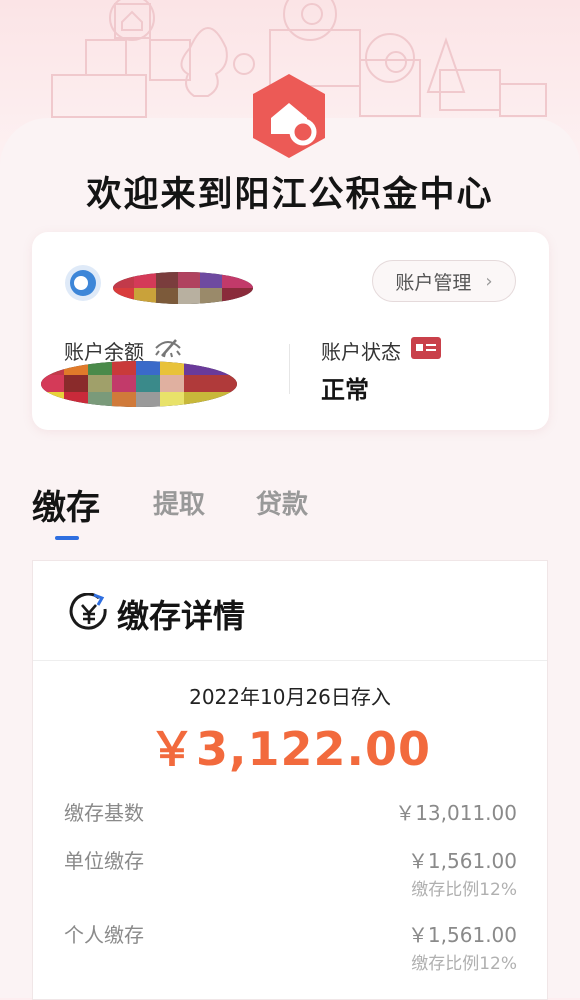  What do you see at coordinates (67, 538) in the screenshot?
I see `tab-active-indicator` at bounding box center [67, 538].